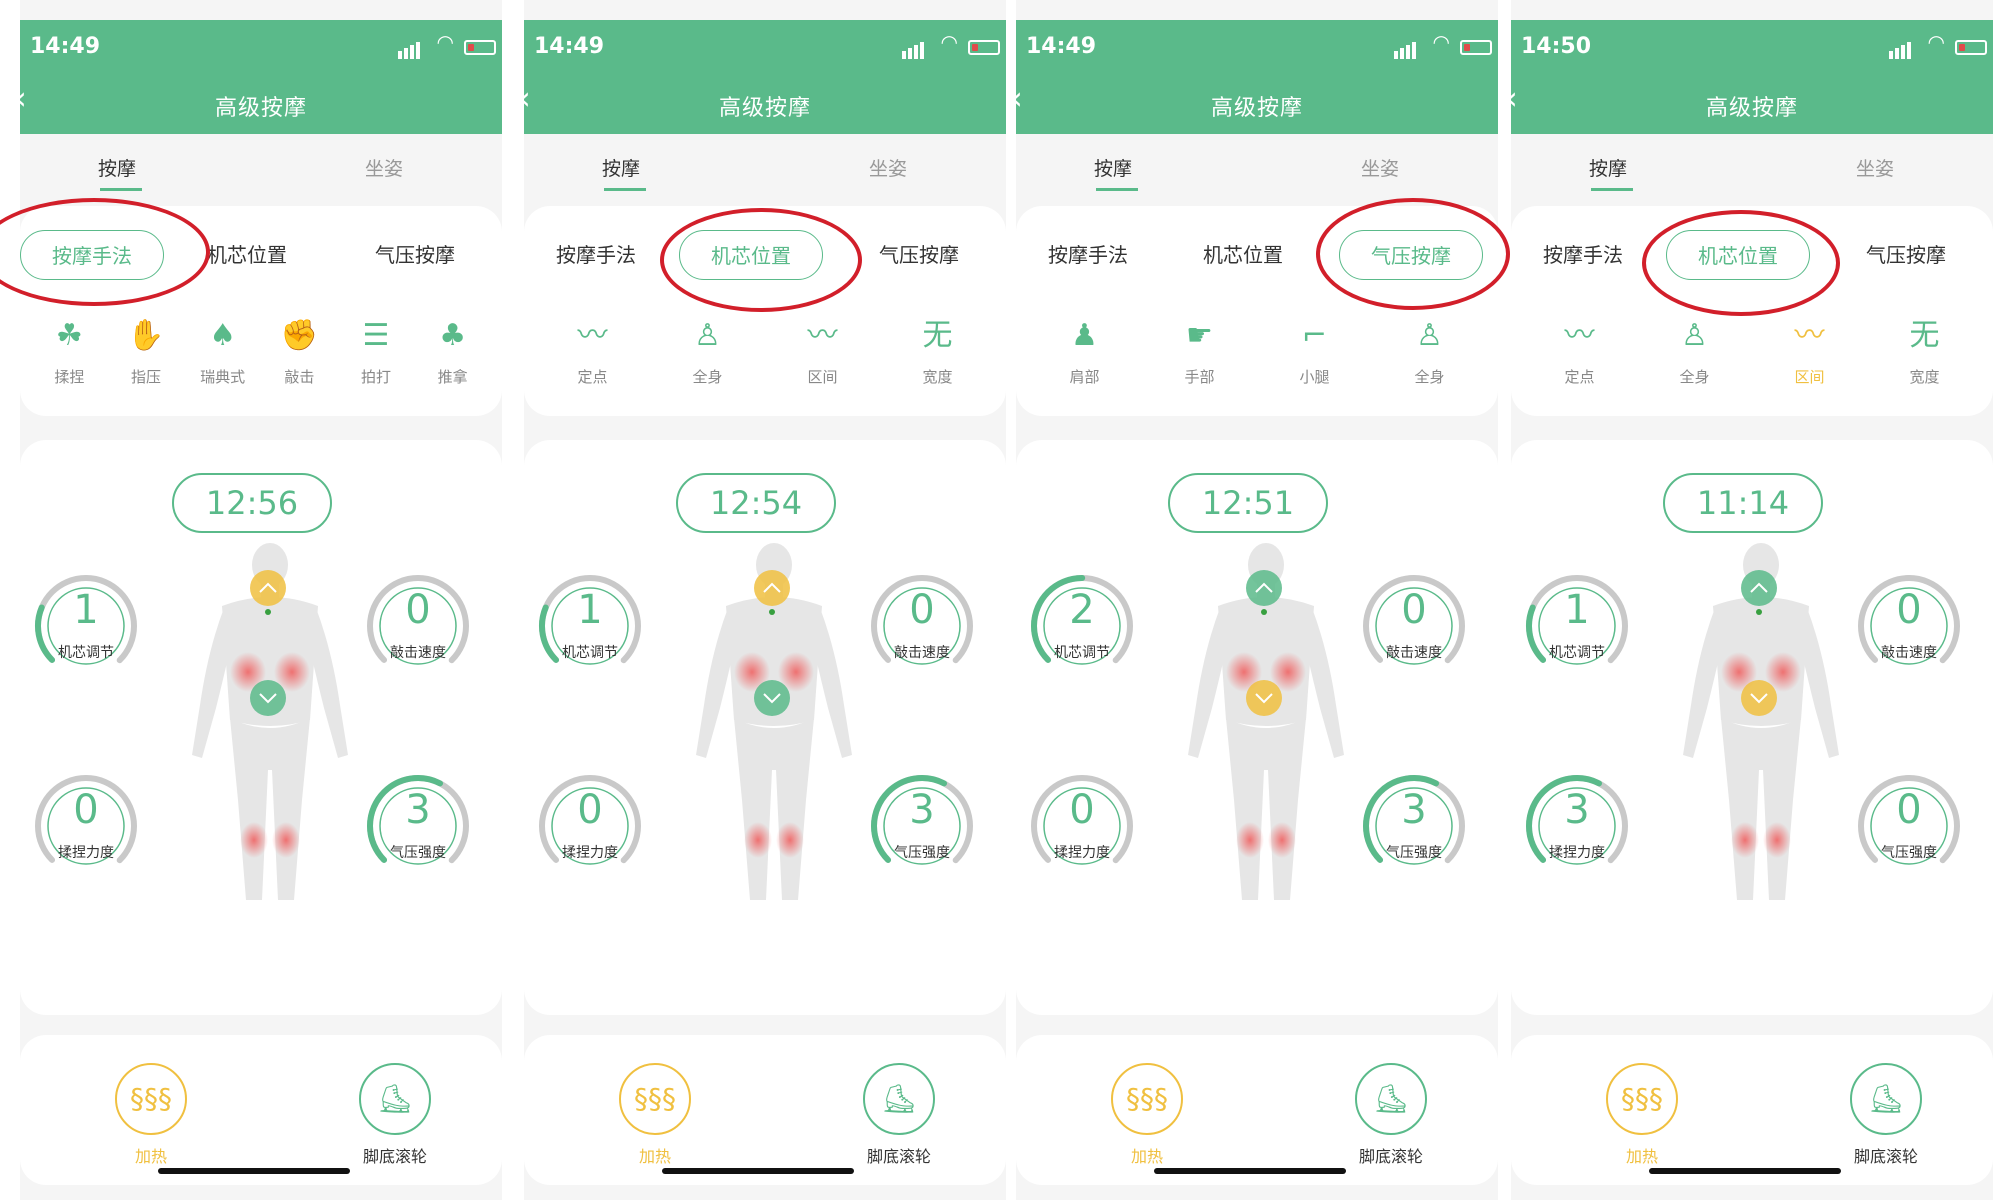  Describe the element at coordinates (1579, 377) in the screenshot. I see `function-label: 定点` at that location.